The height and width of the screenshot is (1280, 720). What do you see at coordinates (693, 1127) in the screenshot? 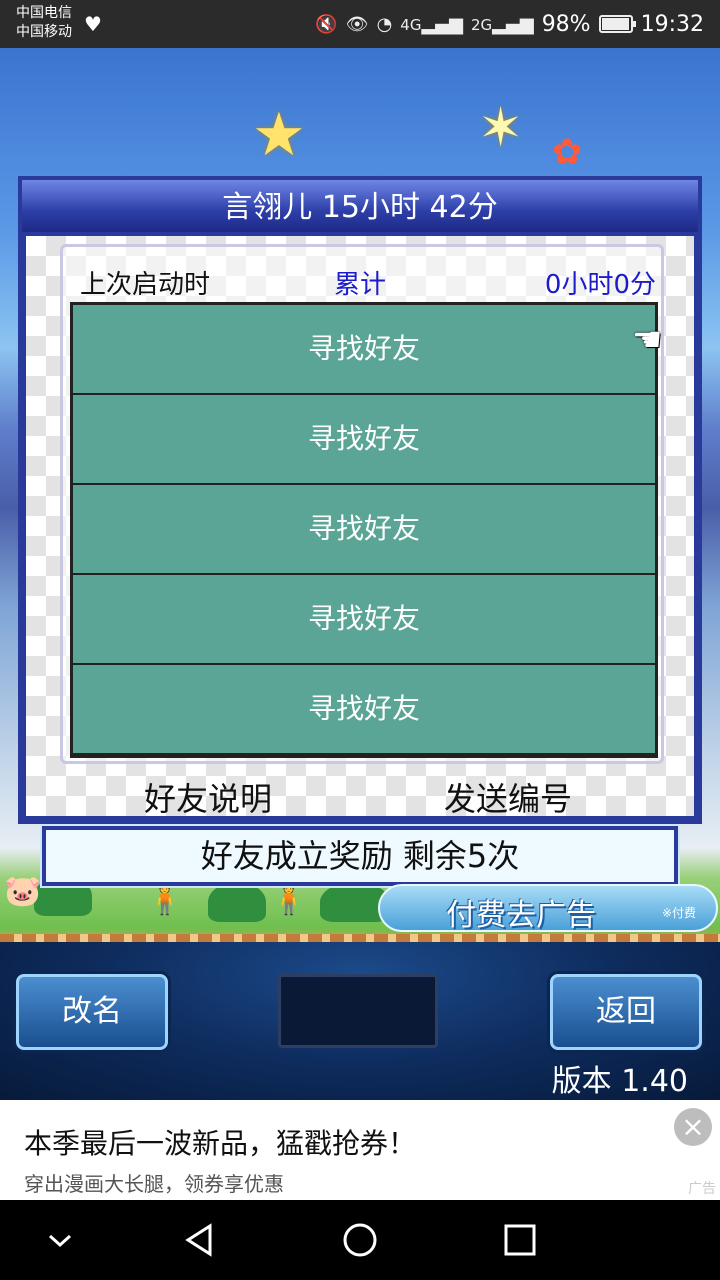
I see `close-icon: ×` at bounding box center [693, 1127].